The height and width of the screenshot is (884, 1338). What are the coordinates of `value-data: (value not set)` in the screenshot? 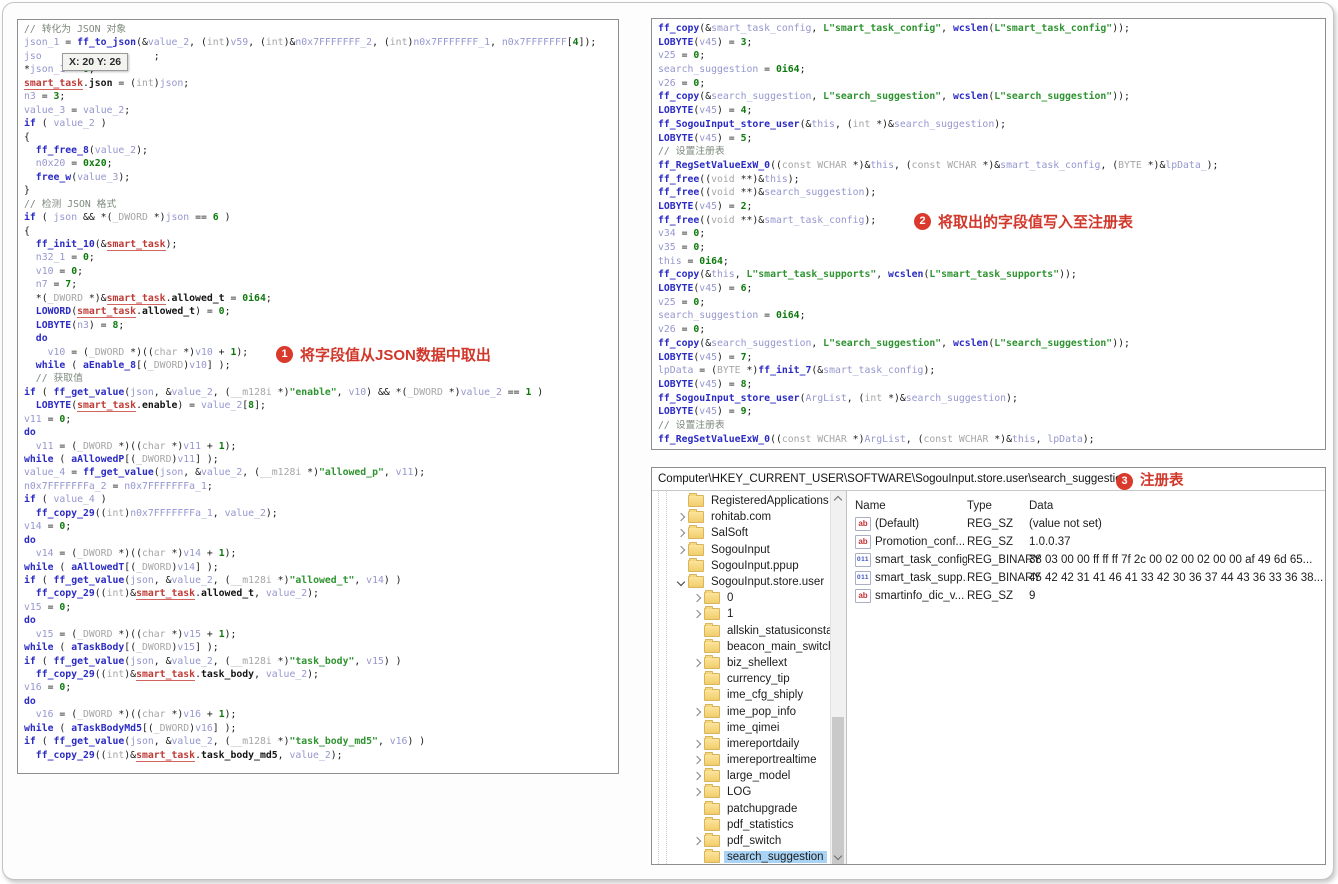 It's located at (1065, 524).